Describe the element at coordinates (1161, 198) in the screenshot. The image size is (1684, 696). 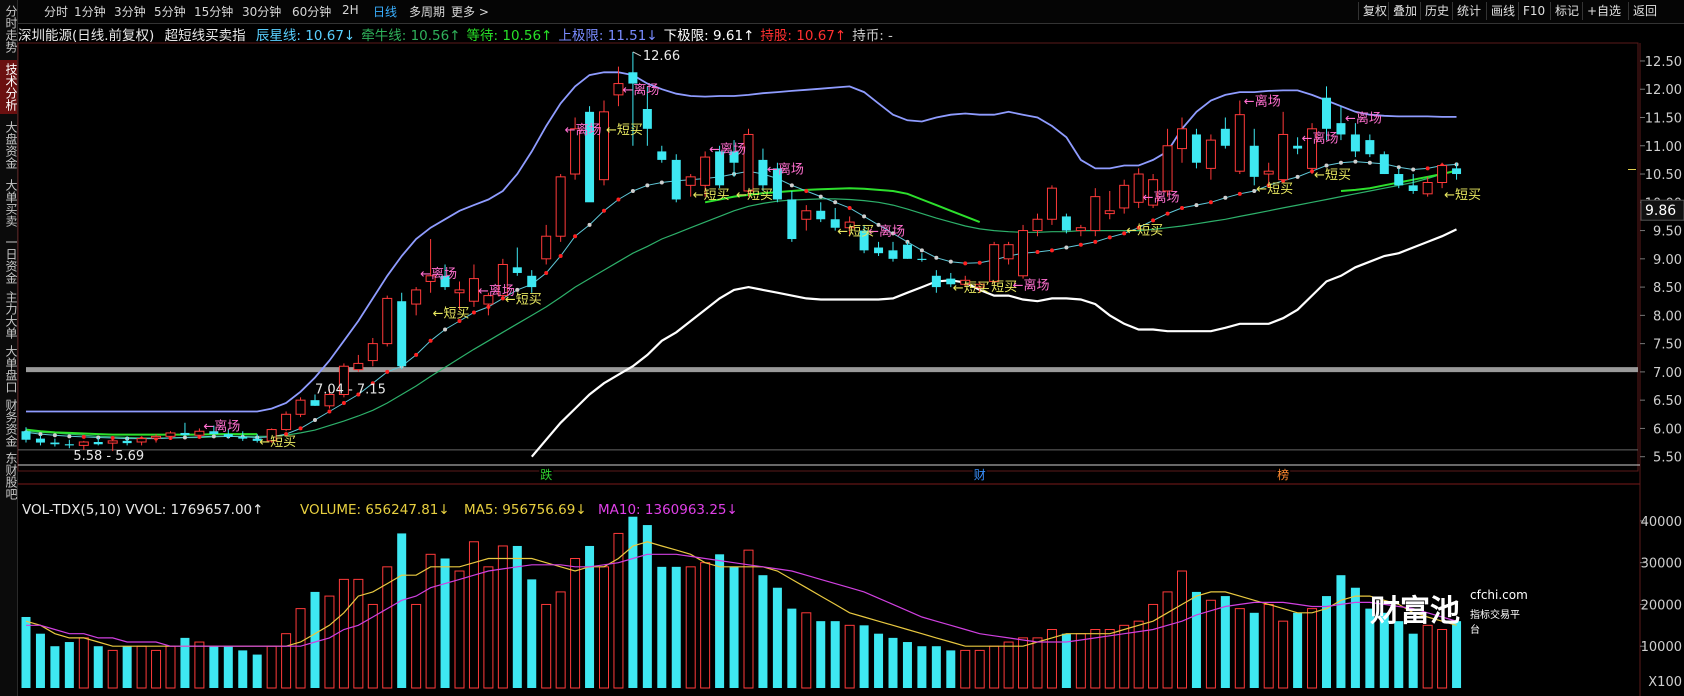
I see `leave-marker-9: ←离场` at that location.